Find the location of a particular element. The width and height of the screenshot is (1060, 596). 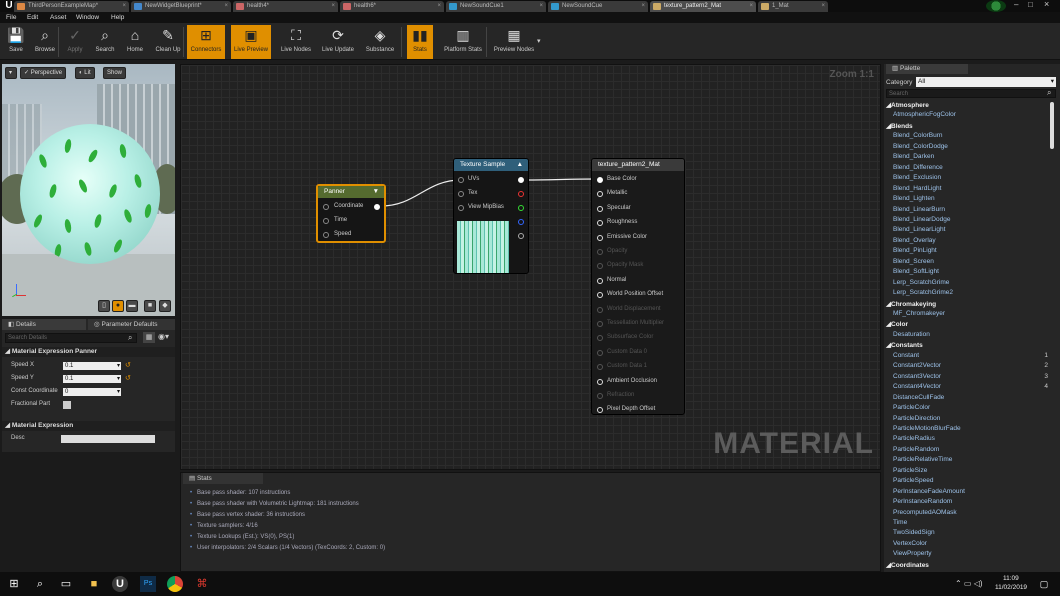

palette-item: TwoSidedSign is located at coordinates (914, 532).